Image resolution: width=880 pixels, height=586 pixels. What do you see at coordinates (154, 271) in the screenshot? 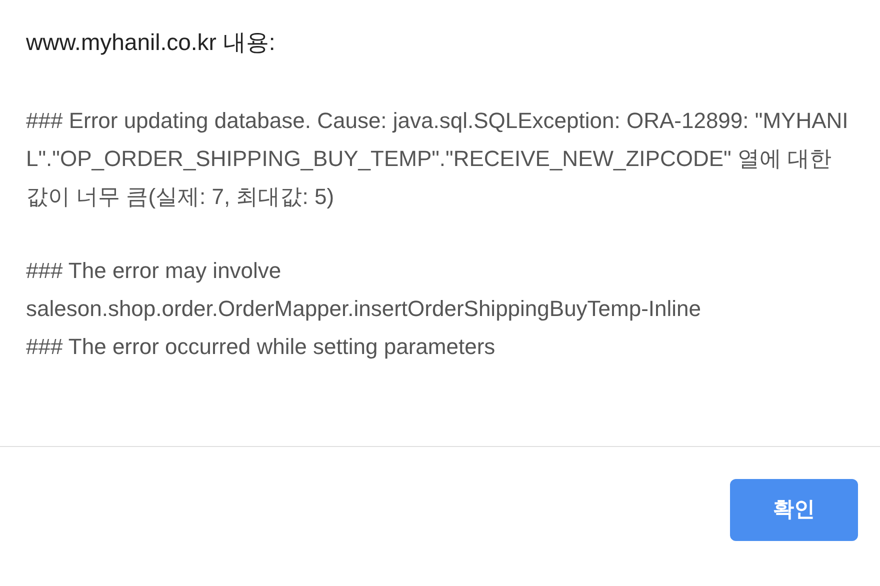
I see `error-message-text: ### The error may involve` at bounding box center [154, 271].